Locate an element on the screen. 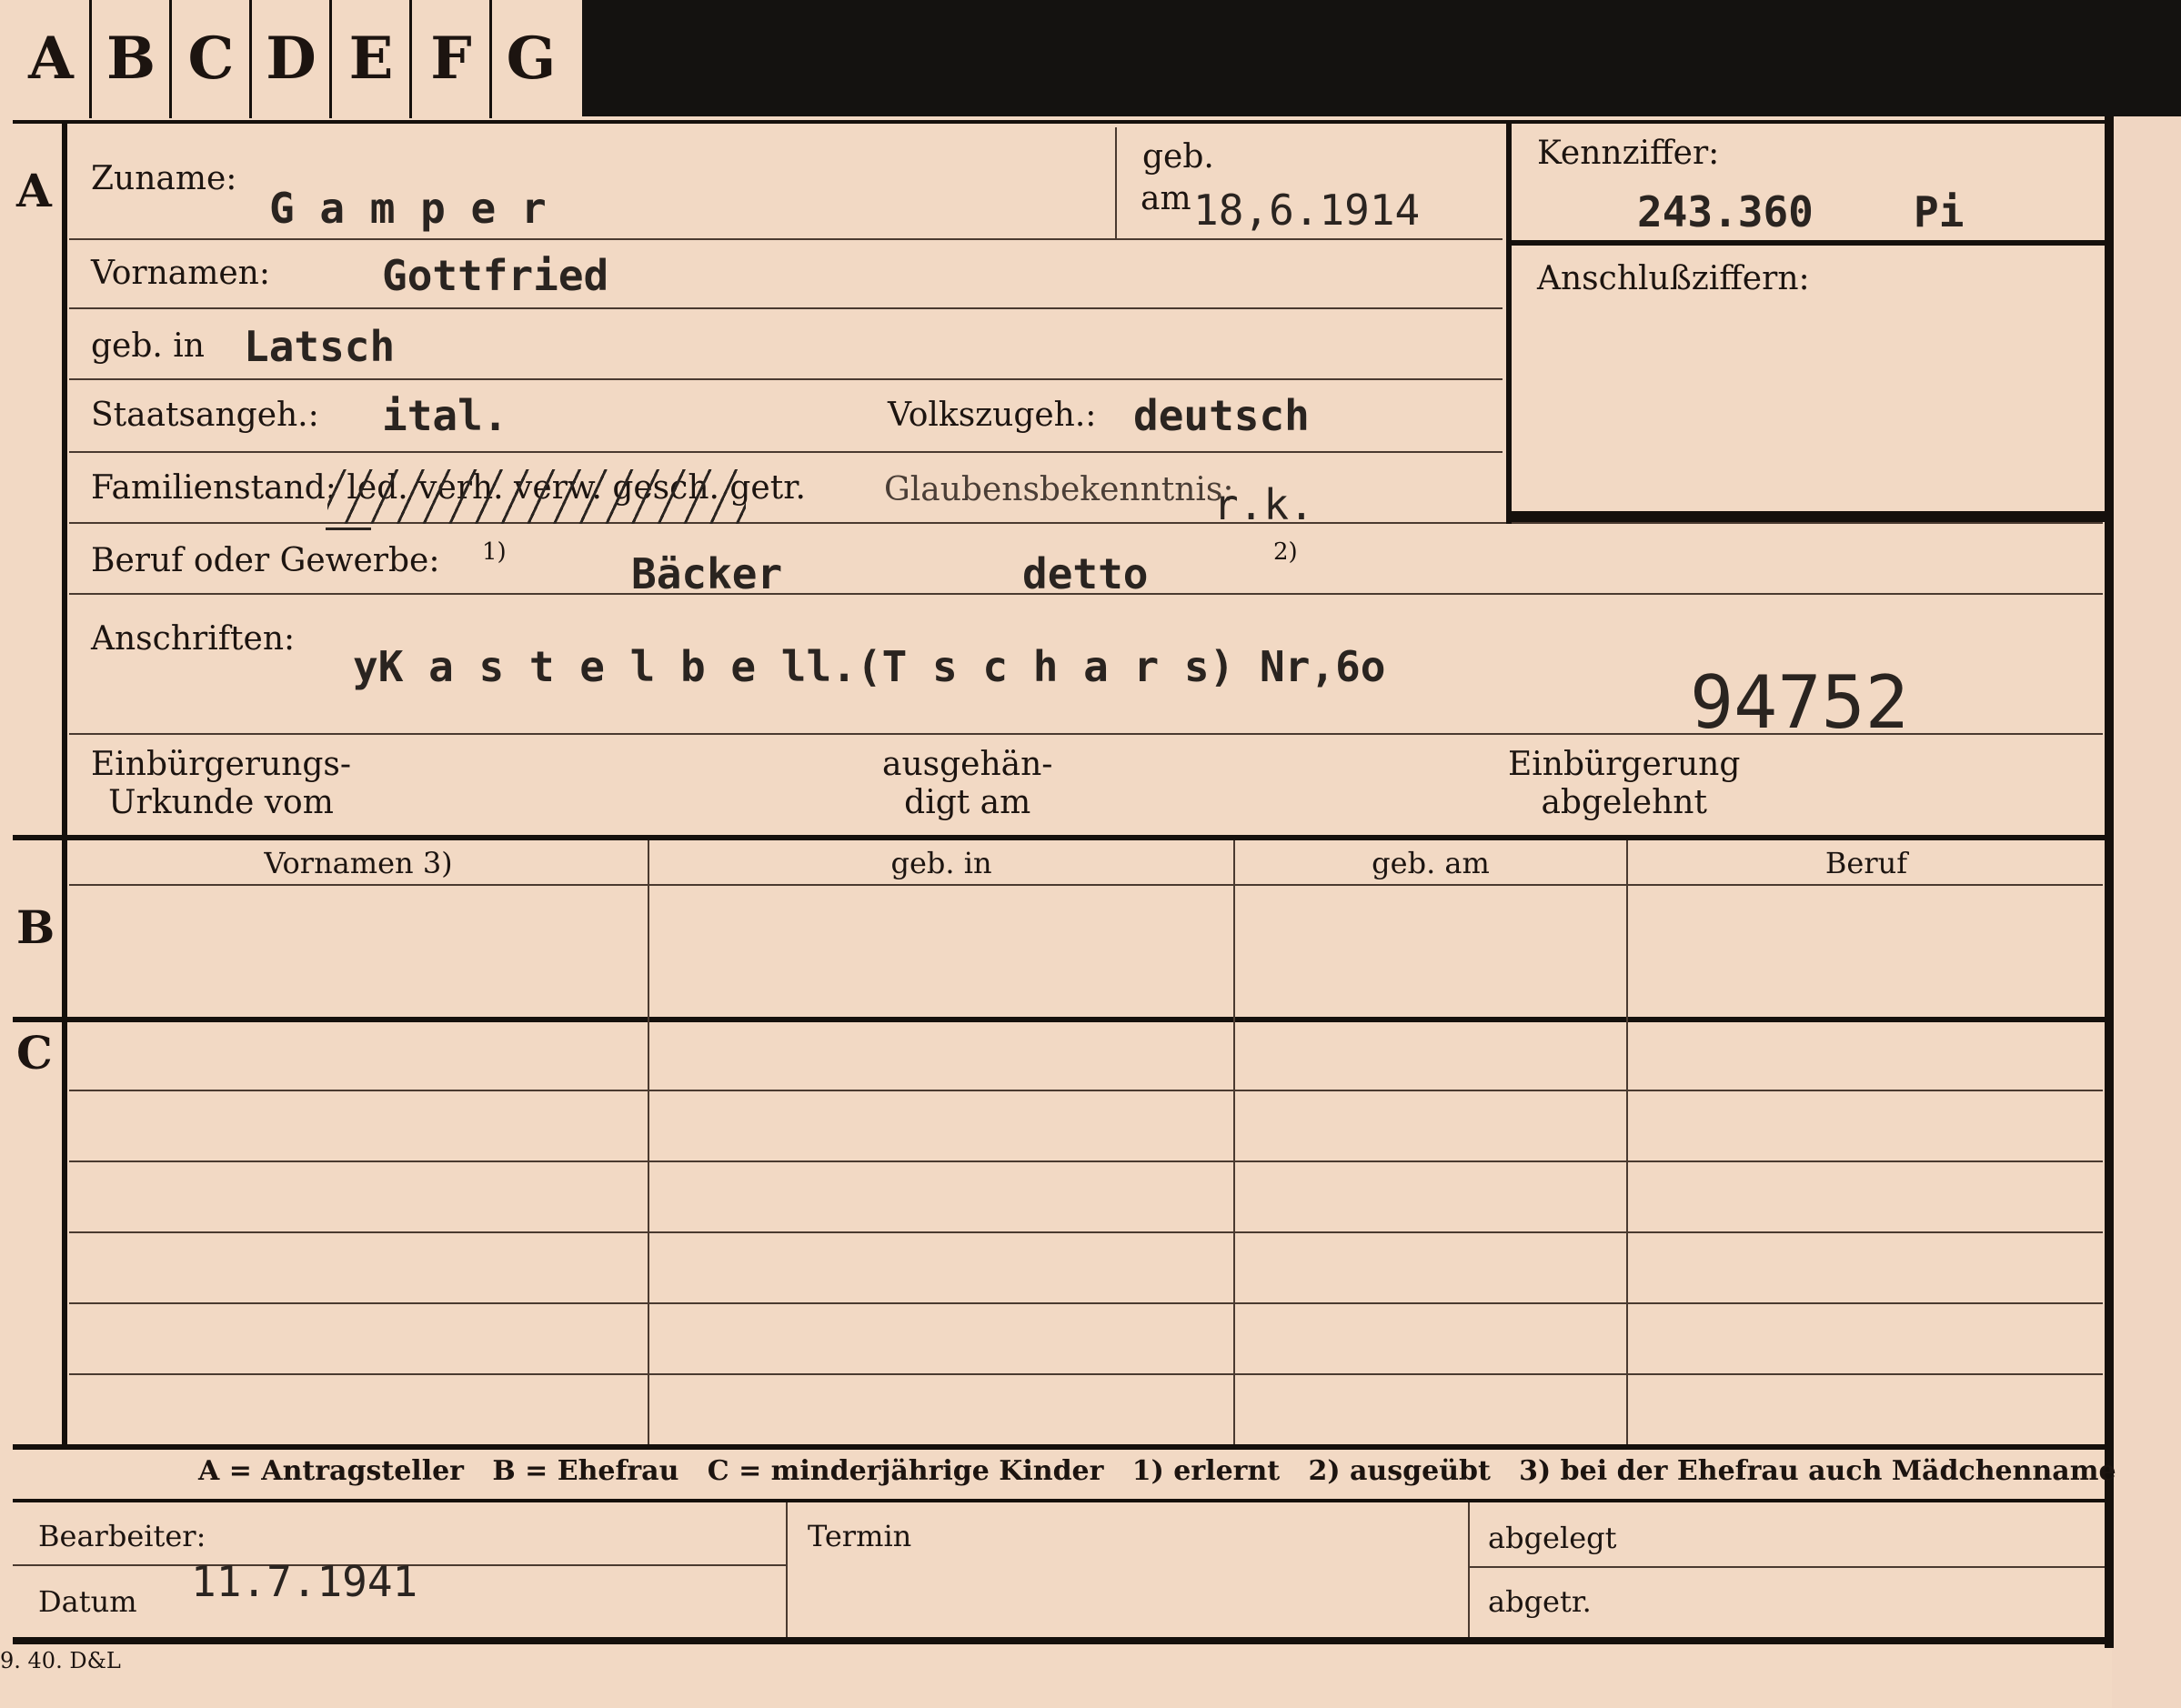 Image resolution: width=2181 pixels, height=1708 pixels. card-bottom-border is located at coordinates (1063, 1640).